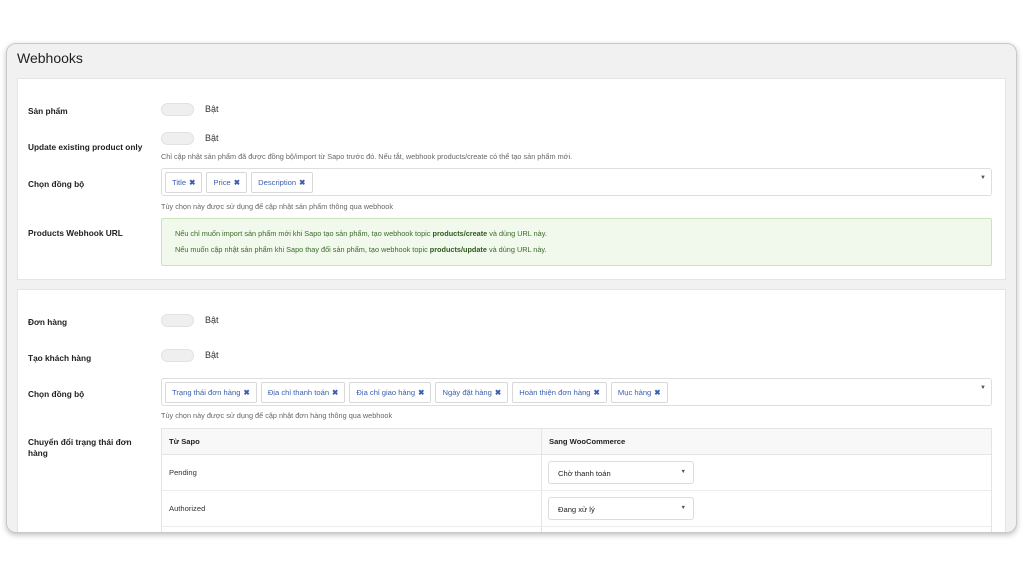  I want to click on table-row: Pending Chờ thanh toán ▼, so click(576, 473).